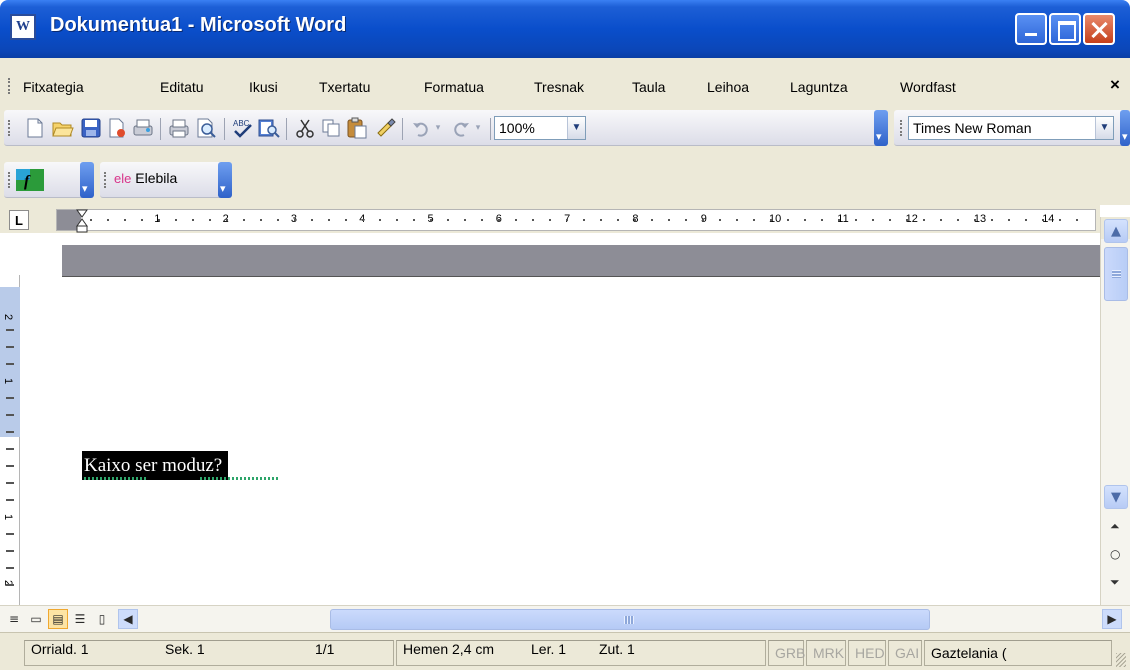 Image resolution: width=1130 pixels, height=670 pixels. I want to click on elebila-toolbar: ele Elebila, so click(165, 180).